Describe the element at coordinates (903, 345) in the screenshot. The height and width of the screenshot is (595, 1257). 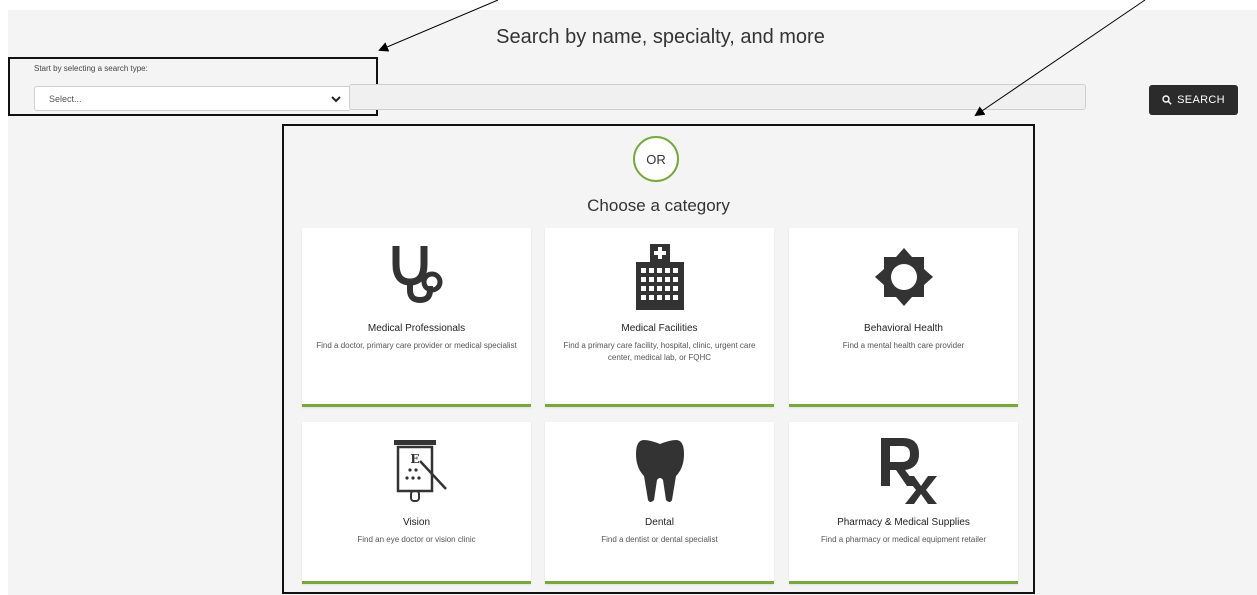
I see `category-description: Find a mental health care provider` at that location.